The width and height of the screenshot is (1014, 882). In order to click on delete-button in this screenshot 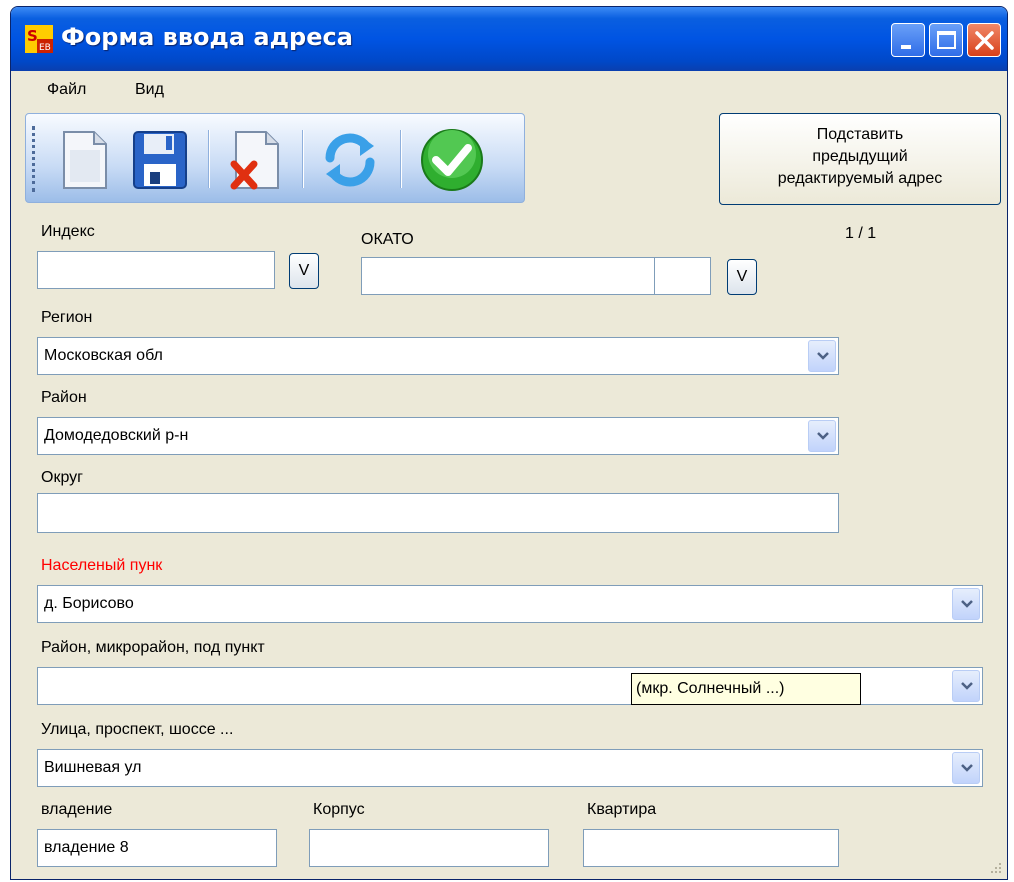, I will do `click(256, 160)`.